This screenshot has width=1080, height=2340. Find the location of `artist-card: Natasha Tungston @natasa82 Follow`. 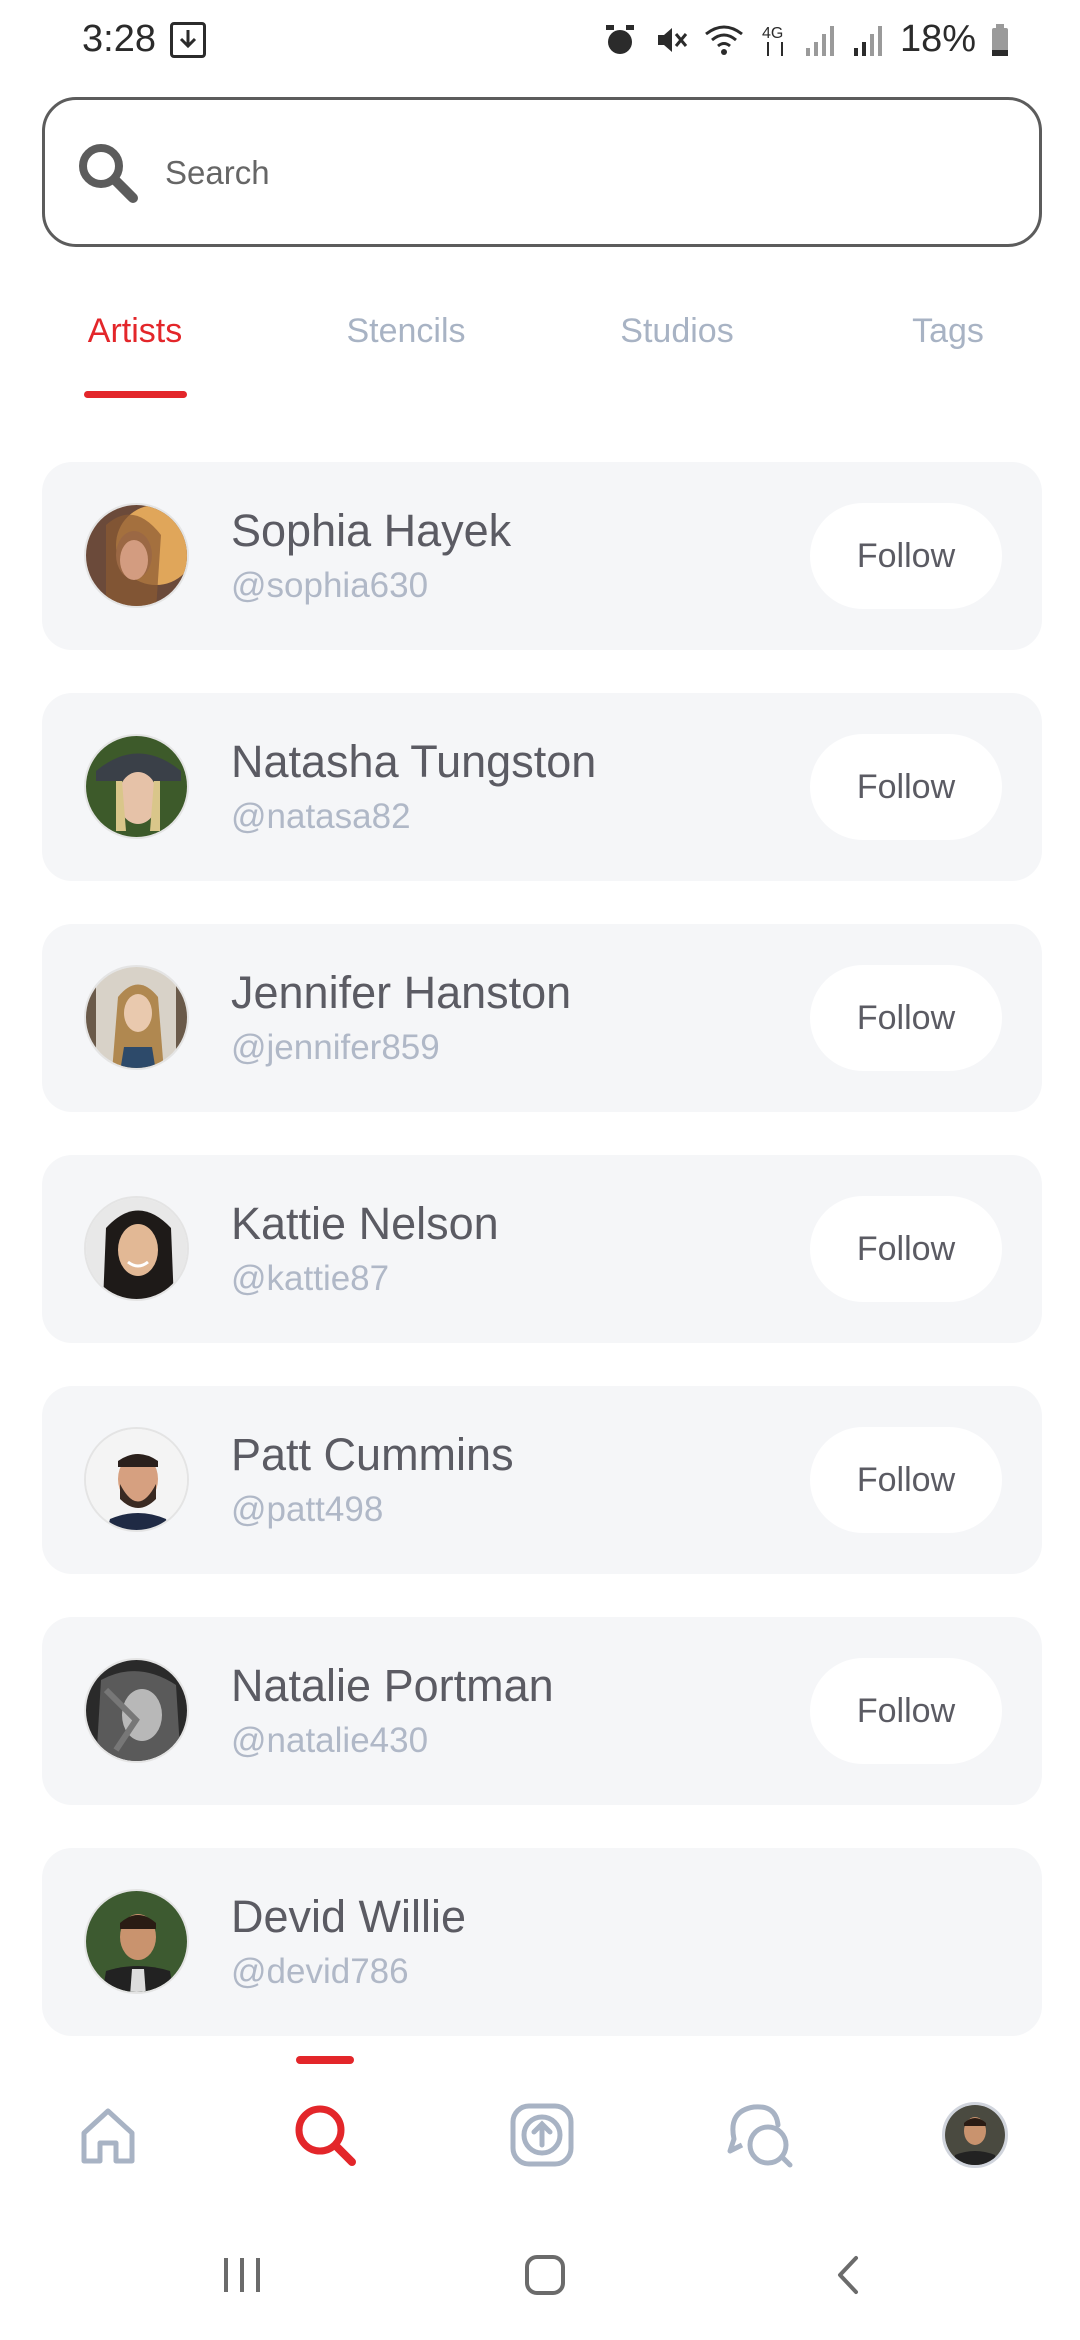

artist-card: Natasha Tungston @natasa82 Follow is located at coordinates (542, 787).